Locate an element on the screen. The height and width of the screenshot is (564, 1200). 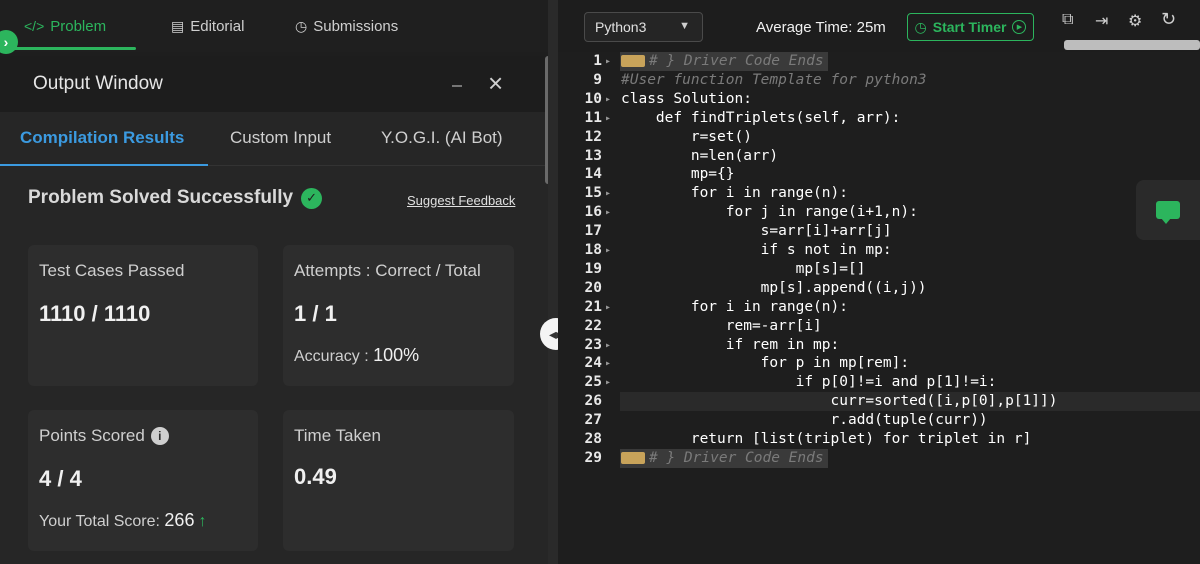
line-number: 16 is located at coordinates (593, 212).